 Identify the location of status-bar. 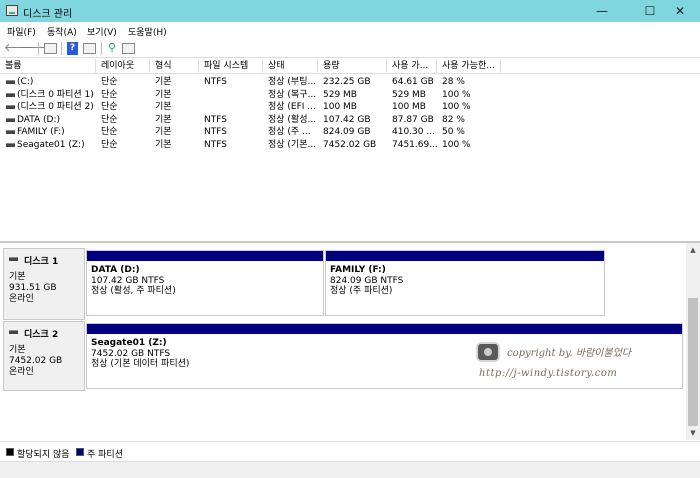
(350, 469).